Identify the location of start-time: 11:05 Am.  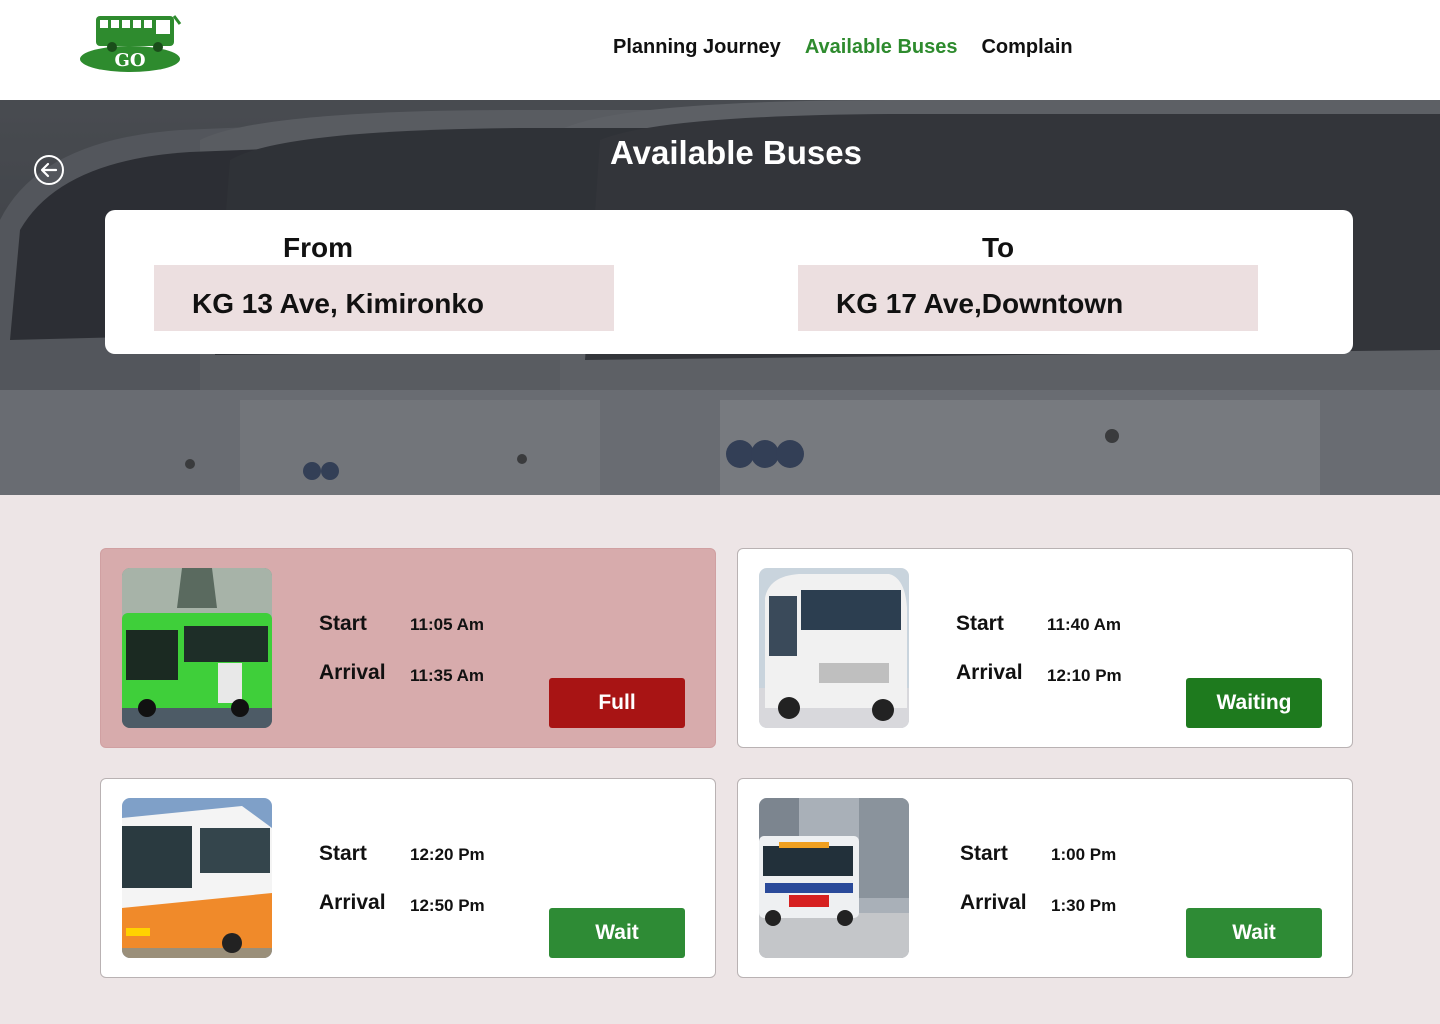
(447, 624).